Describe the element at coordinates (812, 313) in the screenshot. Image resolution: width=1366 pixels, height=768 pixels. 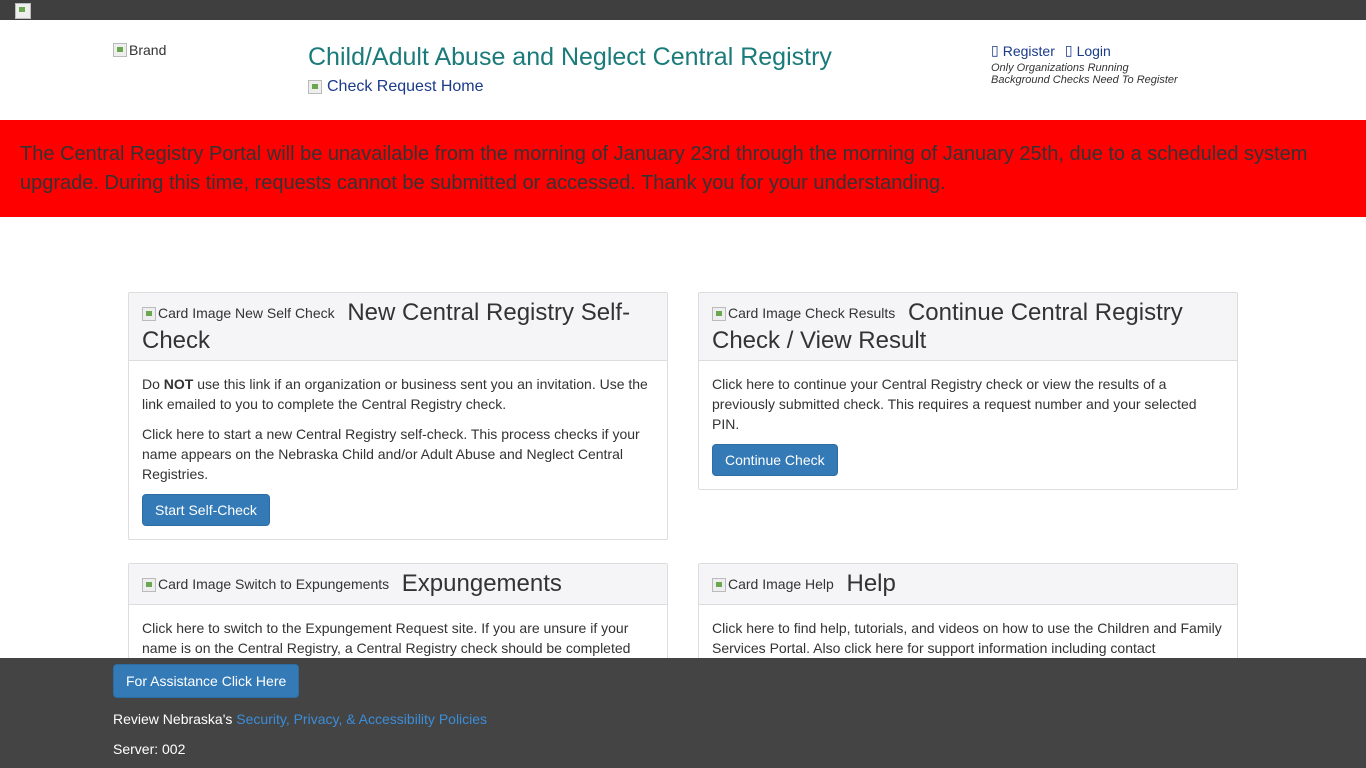
I see `continue-image-alt: Card Image Check Results` at that location.